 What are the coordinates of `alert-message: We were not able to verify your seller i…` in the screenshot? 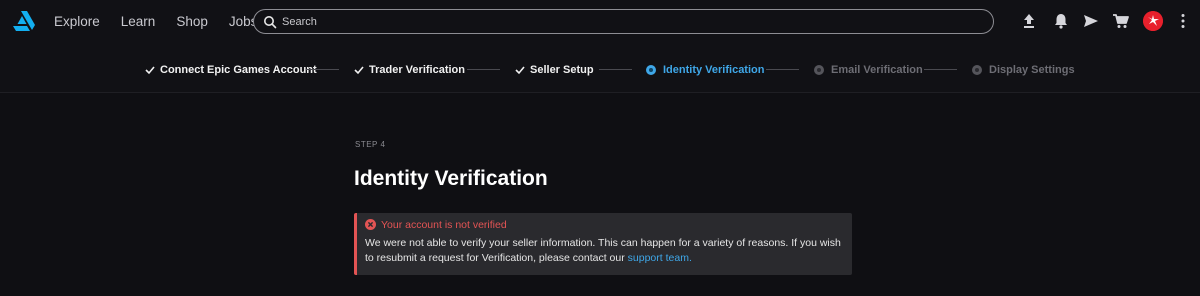 It's located at (603, 250).